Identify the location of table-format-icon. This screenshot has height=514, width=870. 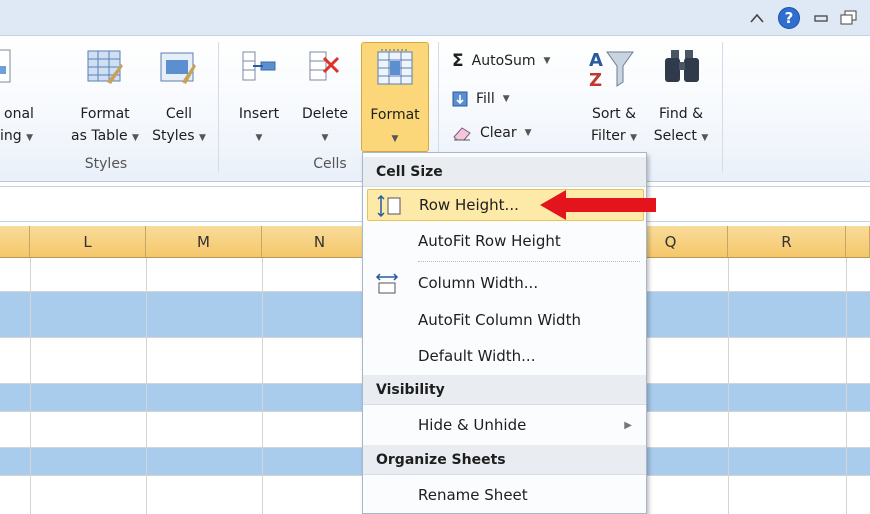
(105, 67).